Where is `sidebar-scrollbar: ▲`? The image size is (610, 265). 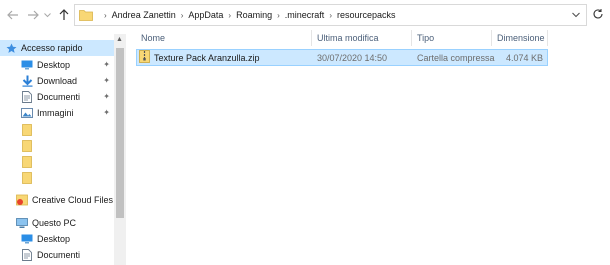
sidebar-scrollbar: ▲ is located at coordinates (120, 149).